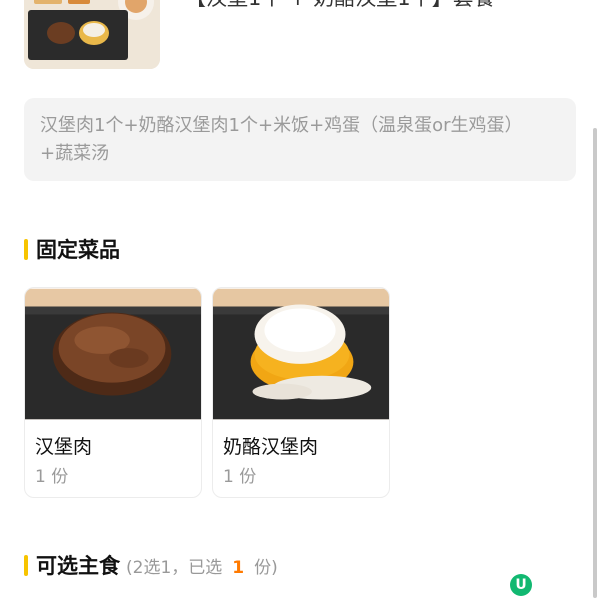 The width and height of the screenshot is (600, 600). What do you see at coordinates (238, 567) in the screenshot?
I see `selected-count: 1` at bounding box center [238, 567].